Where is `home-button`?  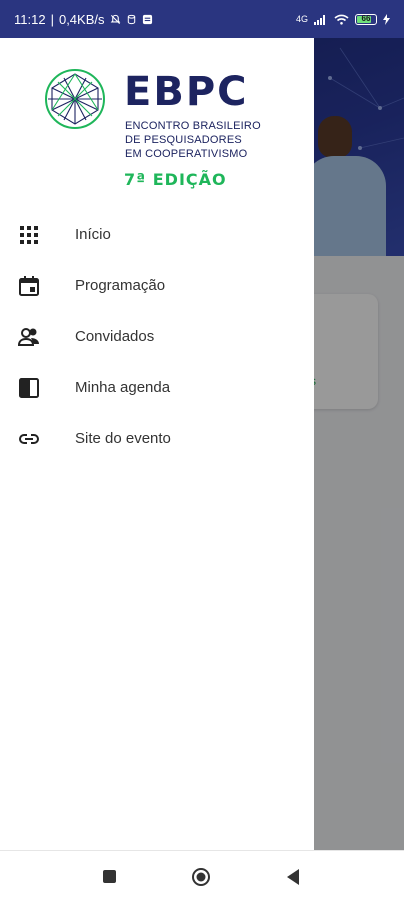 home-button is located at coordinates (201, 877).